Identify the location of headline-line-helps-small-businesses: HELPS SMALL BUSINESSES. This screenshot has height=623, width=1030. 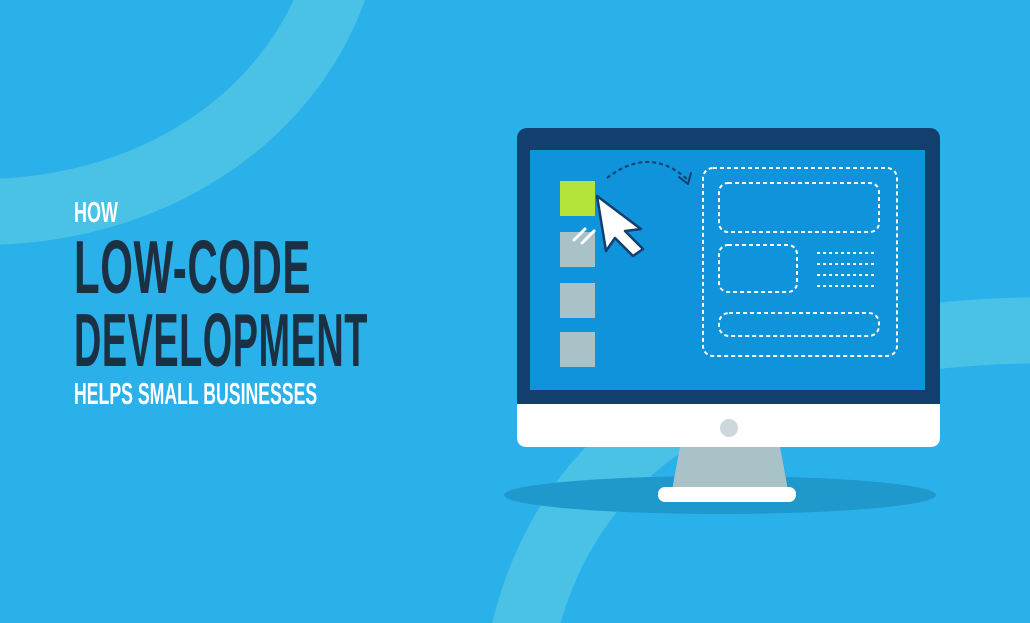
(196, 393).